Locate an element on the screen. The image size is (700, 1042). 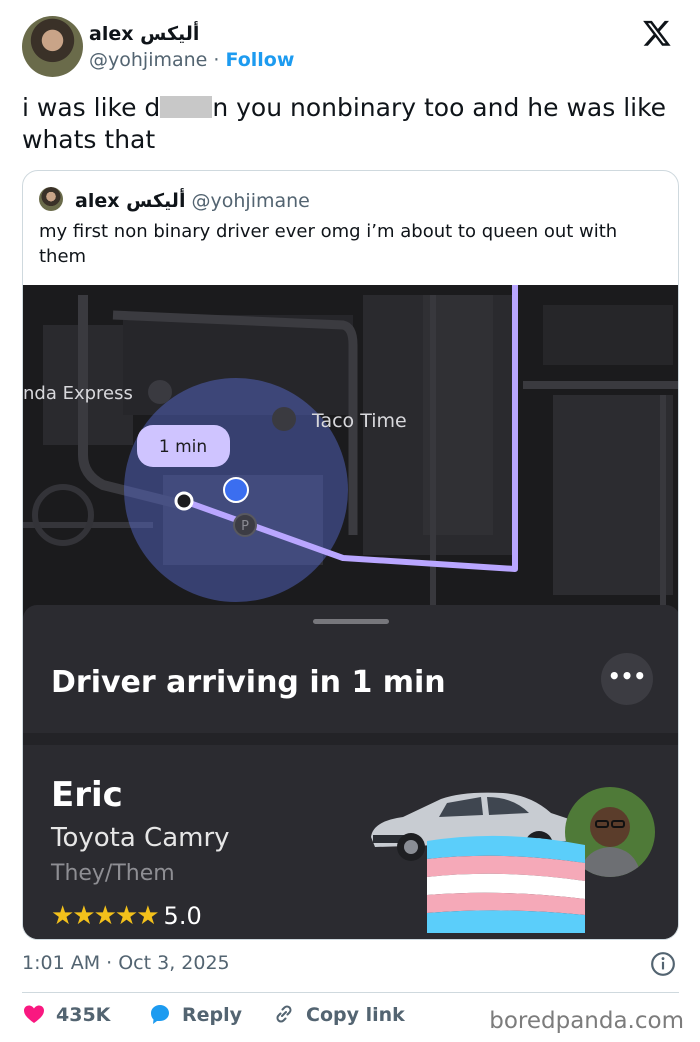
link-icon is located at coordinates (284, 1014).